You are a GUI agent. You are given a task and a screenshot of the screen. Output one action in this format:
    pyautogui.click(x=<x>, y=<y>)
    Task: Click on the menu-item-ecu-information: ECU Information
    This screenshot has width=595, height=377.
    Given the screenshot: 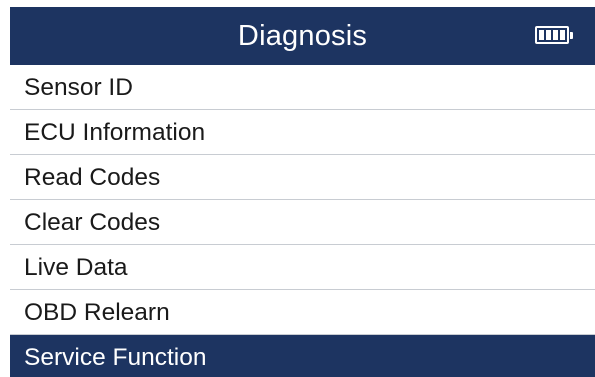 What is the action you would take?
    pyautogui.click(x=302, y=132)
    